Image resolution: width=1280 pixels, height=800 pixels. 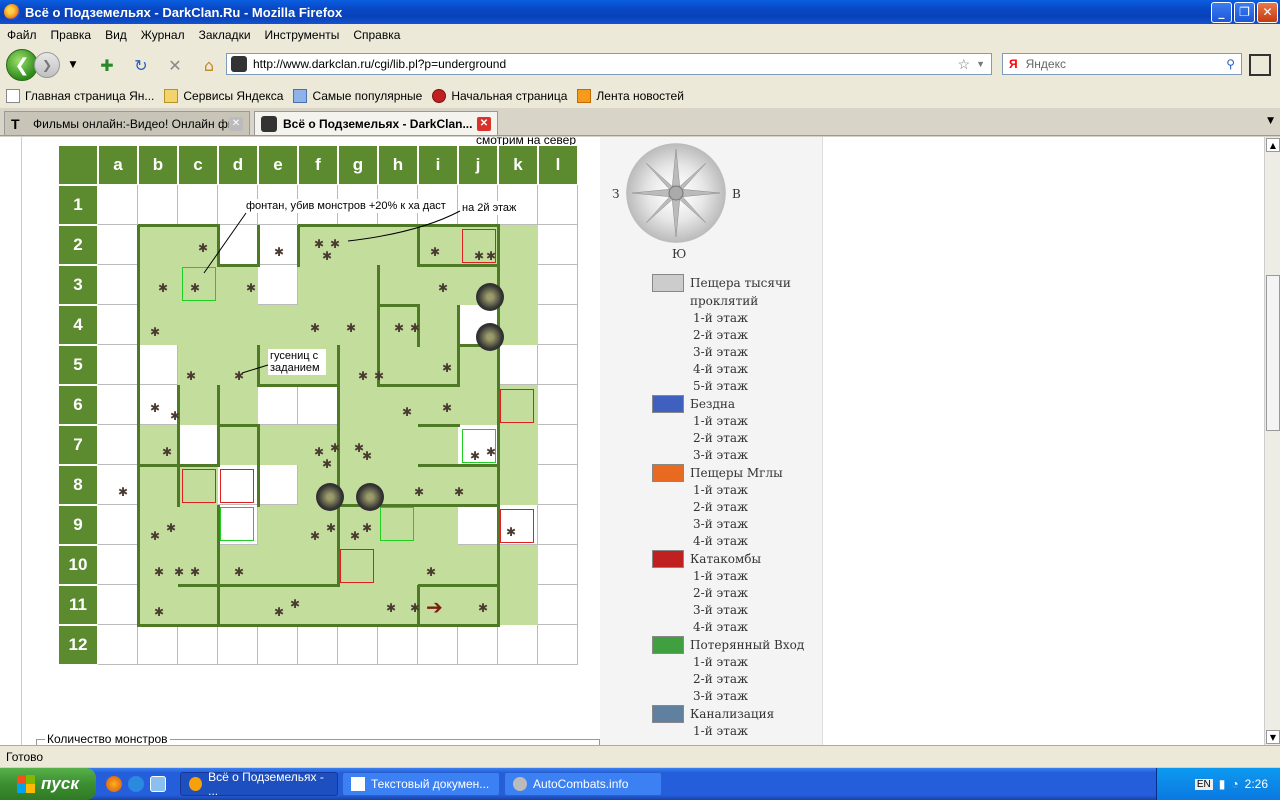 I want to click on scroll-up-icon: ▲, so click(x=1273, y=145).